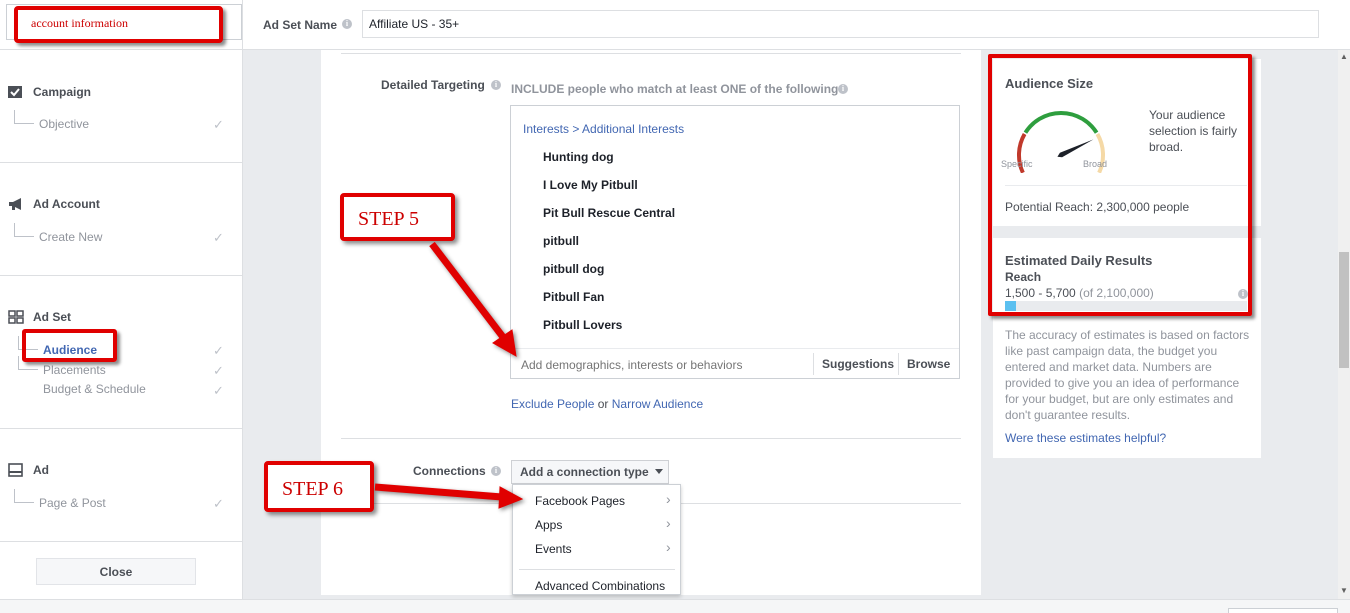 This screenshot has height=613, width=1350. What do you see at coordinates (584, 472) in the screenshot?
I see `button-label: Add a connection type` at bounding box center [584, 472].